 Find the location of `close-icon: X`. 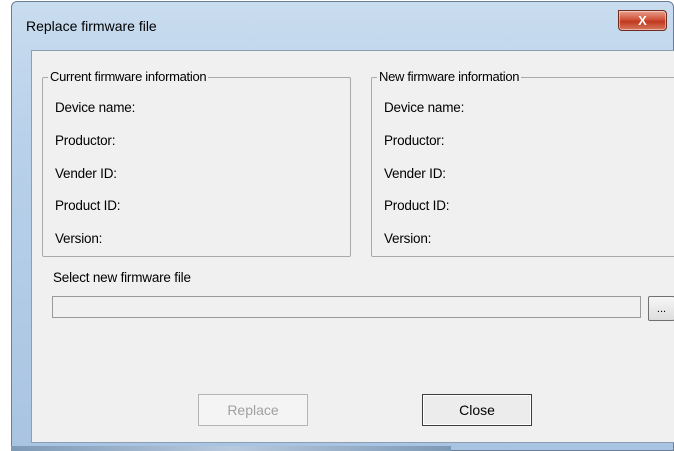

close-icon: X is located at coordinates (642, 20).